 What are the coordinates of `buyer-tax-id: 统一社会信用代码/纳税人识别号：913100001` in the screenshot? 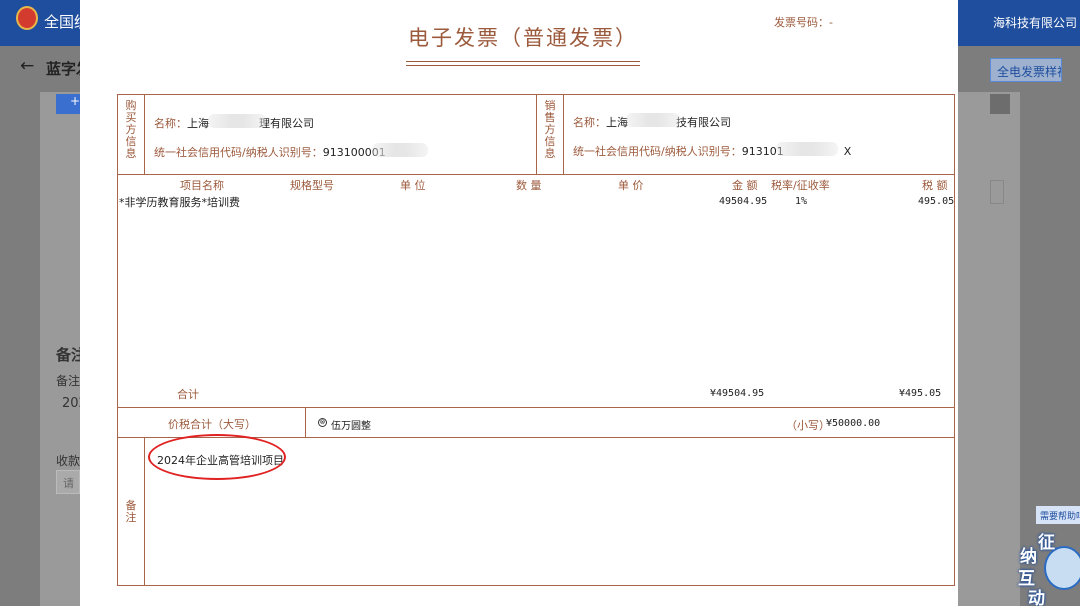 It's located at (270, 152).